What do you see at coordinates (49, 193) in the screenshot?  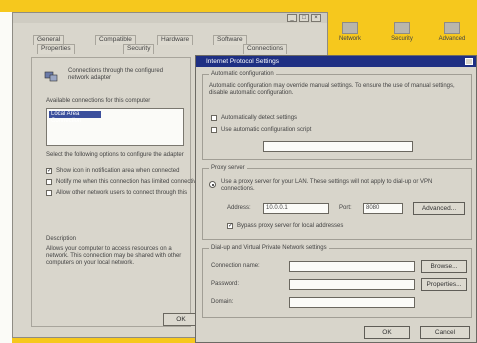 I see `checkbox-allow-sharing` at bounding box center [49, 193].